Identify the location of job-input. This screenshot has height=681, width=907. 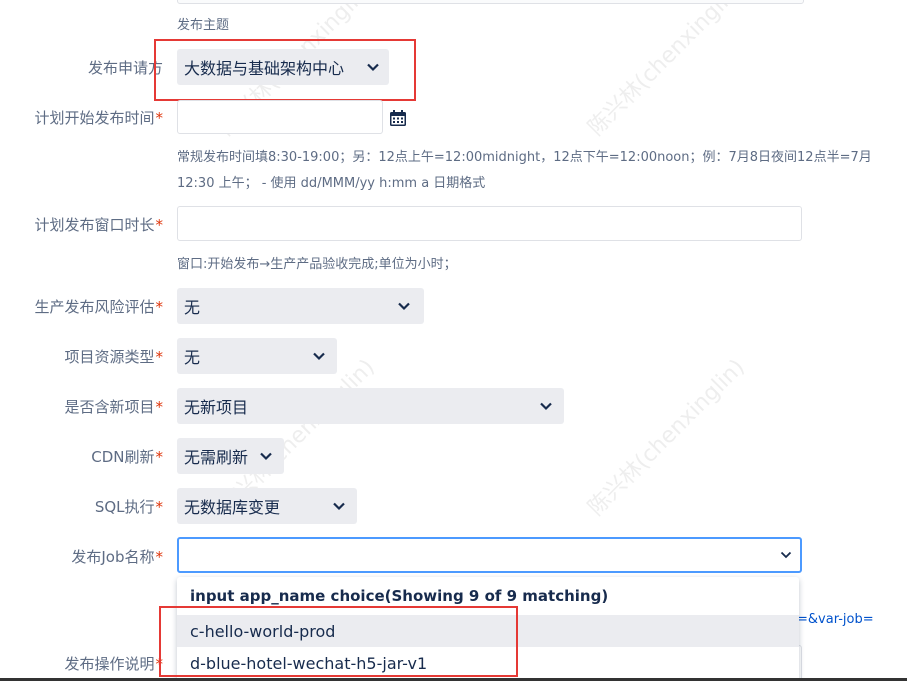
(489, 555).